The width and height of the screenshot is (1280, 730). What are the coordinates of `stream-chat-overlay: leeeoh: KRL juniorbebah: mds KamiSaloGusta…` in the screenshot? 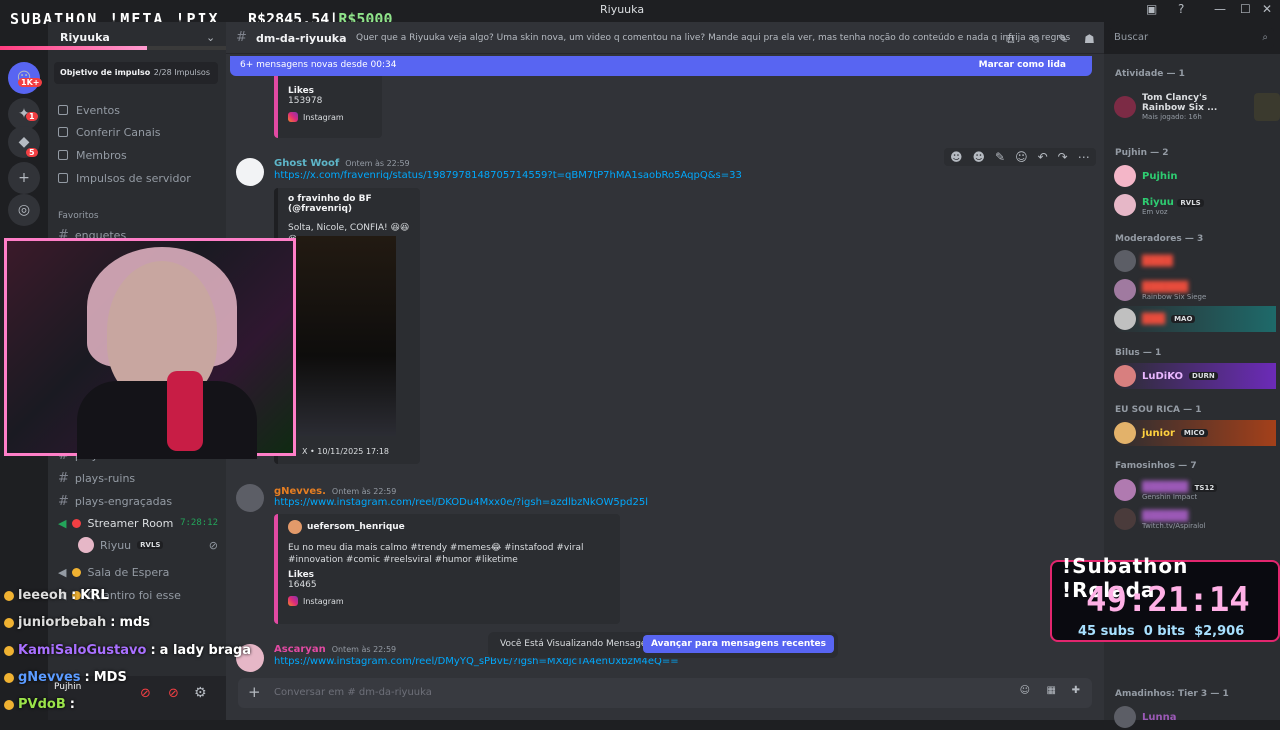 It's located at (125, 653).